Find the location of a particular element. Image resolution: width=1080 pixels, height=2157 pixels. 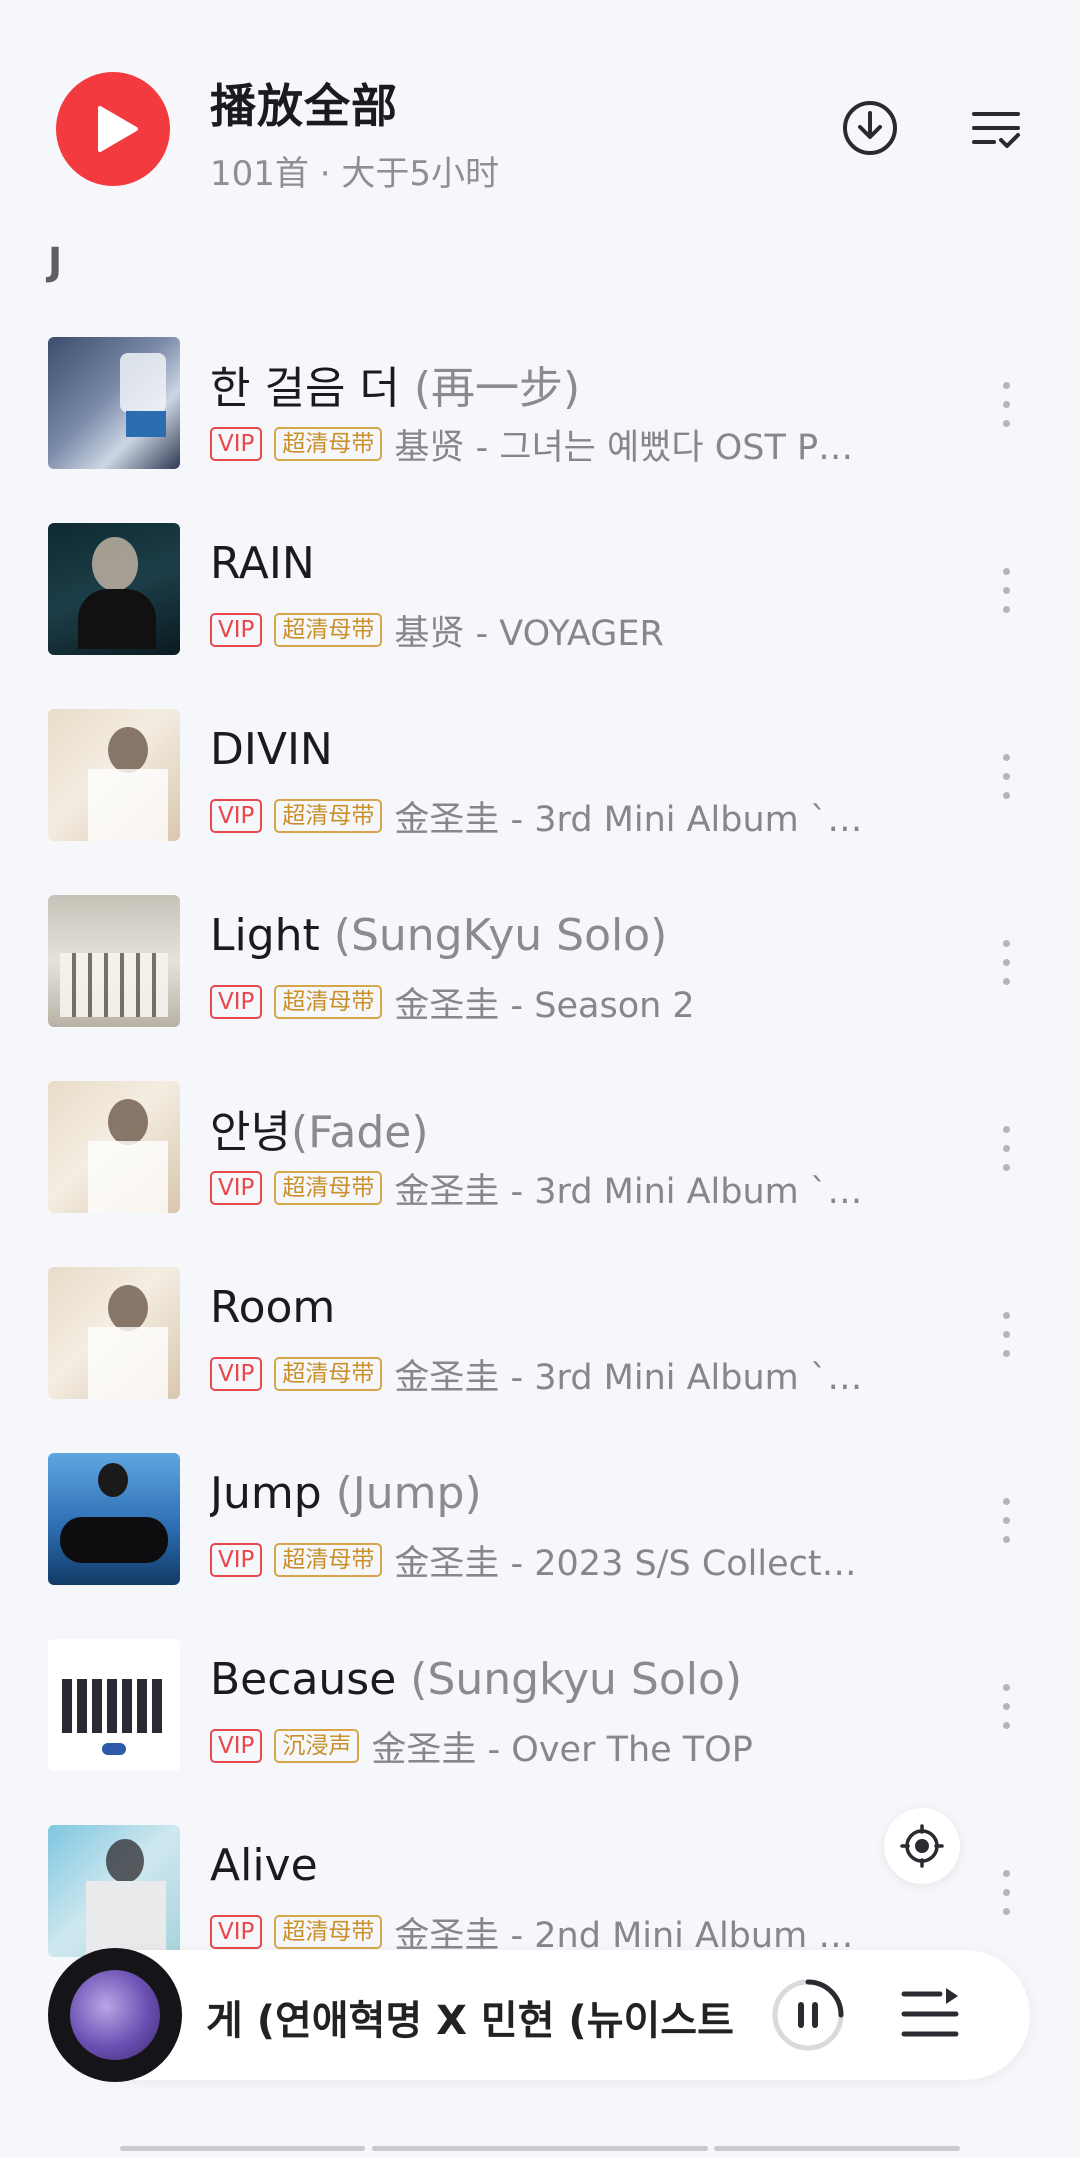

song-title: RAIN is located at coordinates (262, 563).